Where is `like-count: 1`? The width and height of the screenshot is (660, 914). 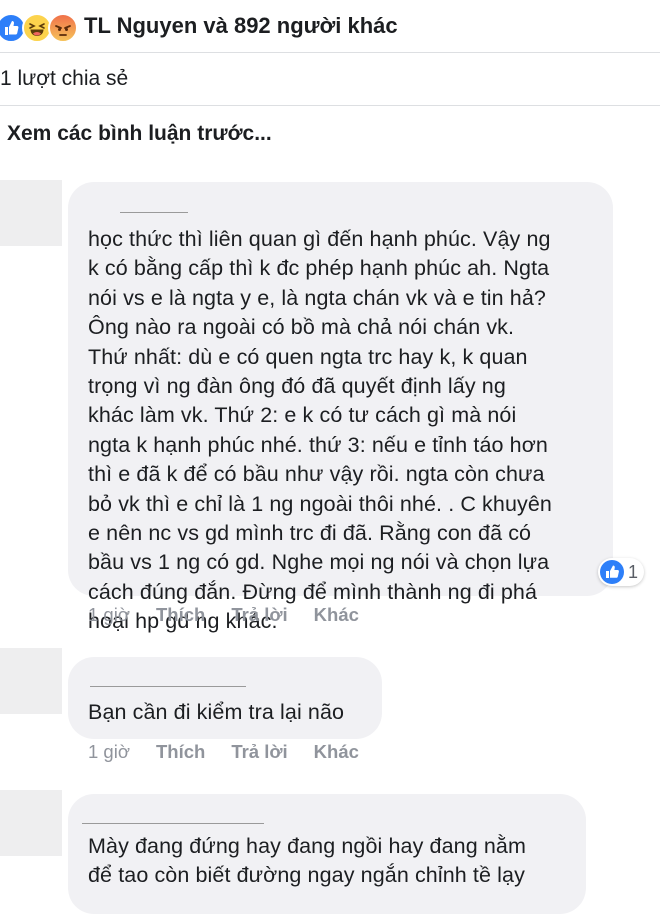
like-count: 1 is located at coordinates (633, 571).